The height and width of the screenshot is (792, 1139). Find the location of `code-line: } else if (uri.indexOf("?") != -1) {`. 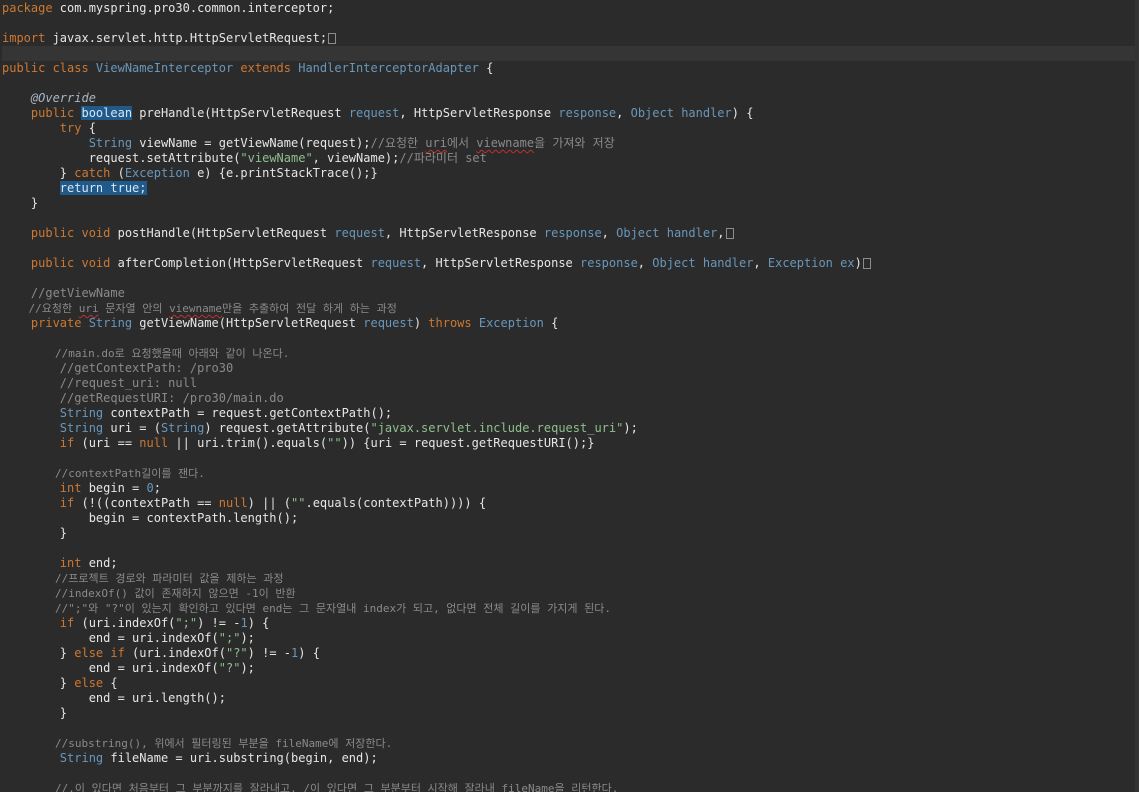

code-line: } else if (uri.indexOf("?") != -1) { is located at coordinates (568, 653).